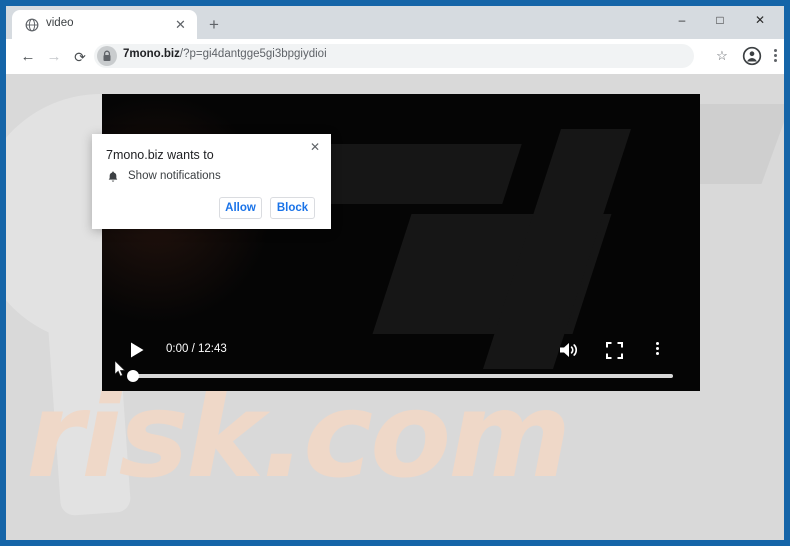 The image size is (790, 546). What do you see at coordinates (402, 376) in the screenshot?
I see `video-progress-bar` at bounding box center [402, 376].